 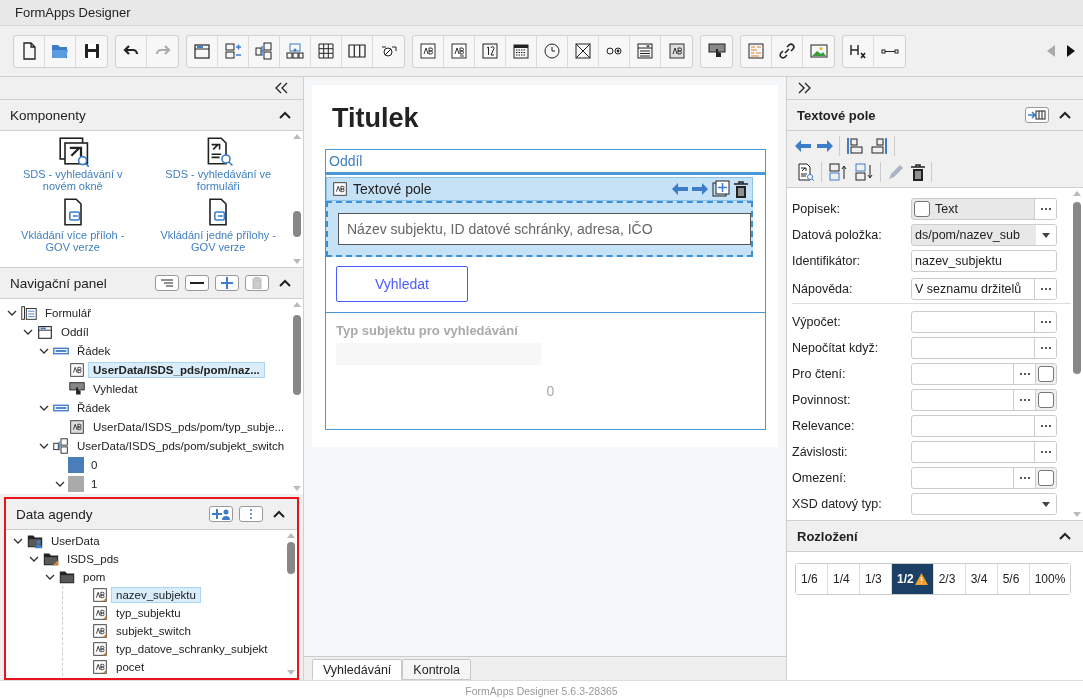 What do you see at coordinates (824, 426) in the screenshot?
I see `property-label: Relevance:` at bounding box center [824, 426].